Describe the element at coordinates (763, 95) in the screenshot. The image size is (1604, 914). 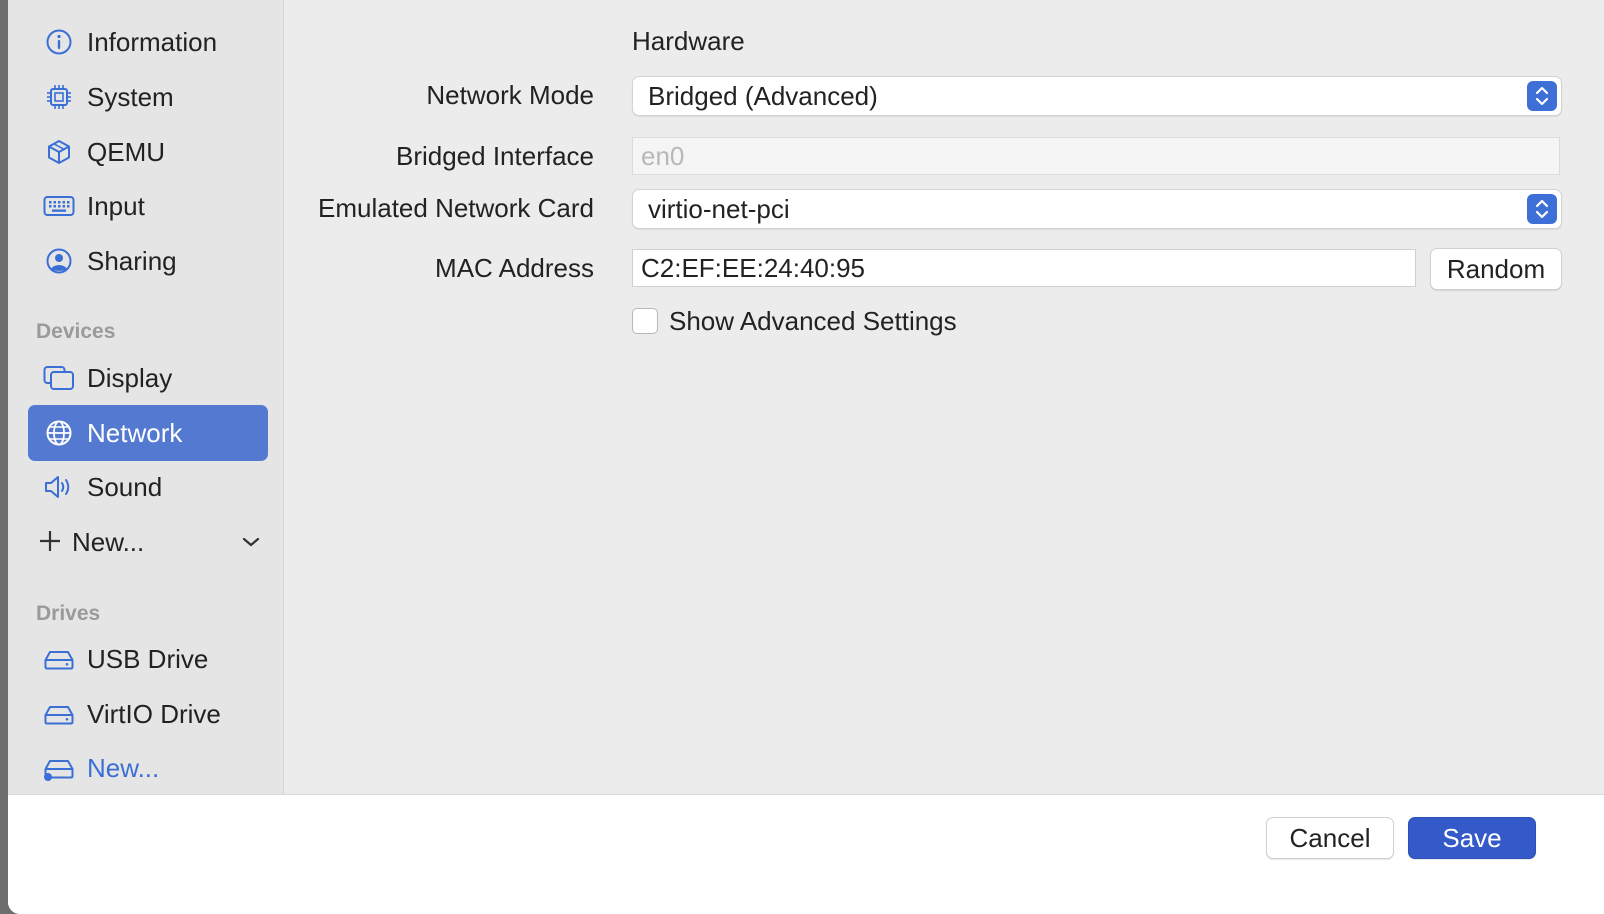
I see `network-mode-value: Bridged (Advanced)` at that location.